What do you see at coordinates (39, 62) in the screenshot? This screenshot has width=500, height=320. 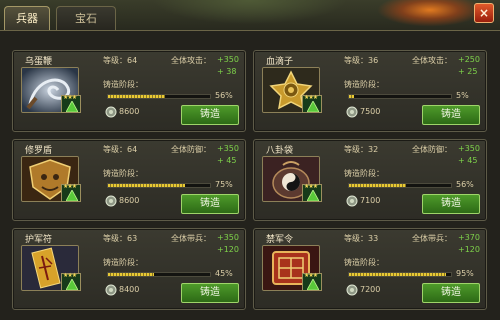 I see `item-name: 乌蛋鞭` at bounding box center [39, 62].